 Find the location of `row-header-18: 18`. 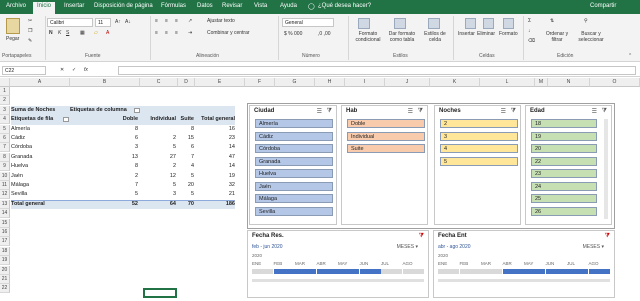

row-header-18: 18 is located at coordinates (5, 251).